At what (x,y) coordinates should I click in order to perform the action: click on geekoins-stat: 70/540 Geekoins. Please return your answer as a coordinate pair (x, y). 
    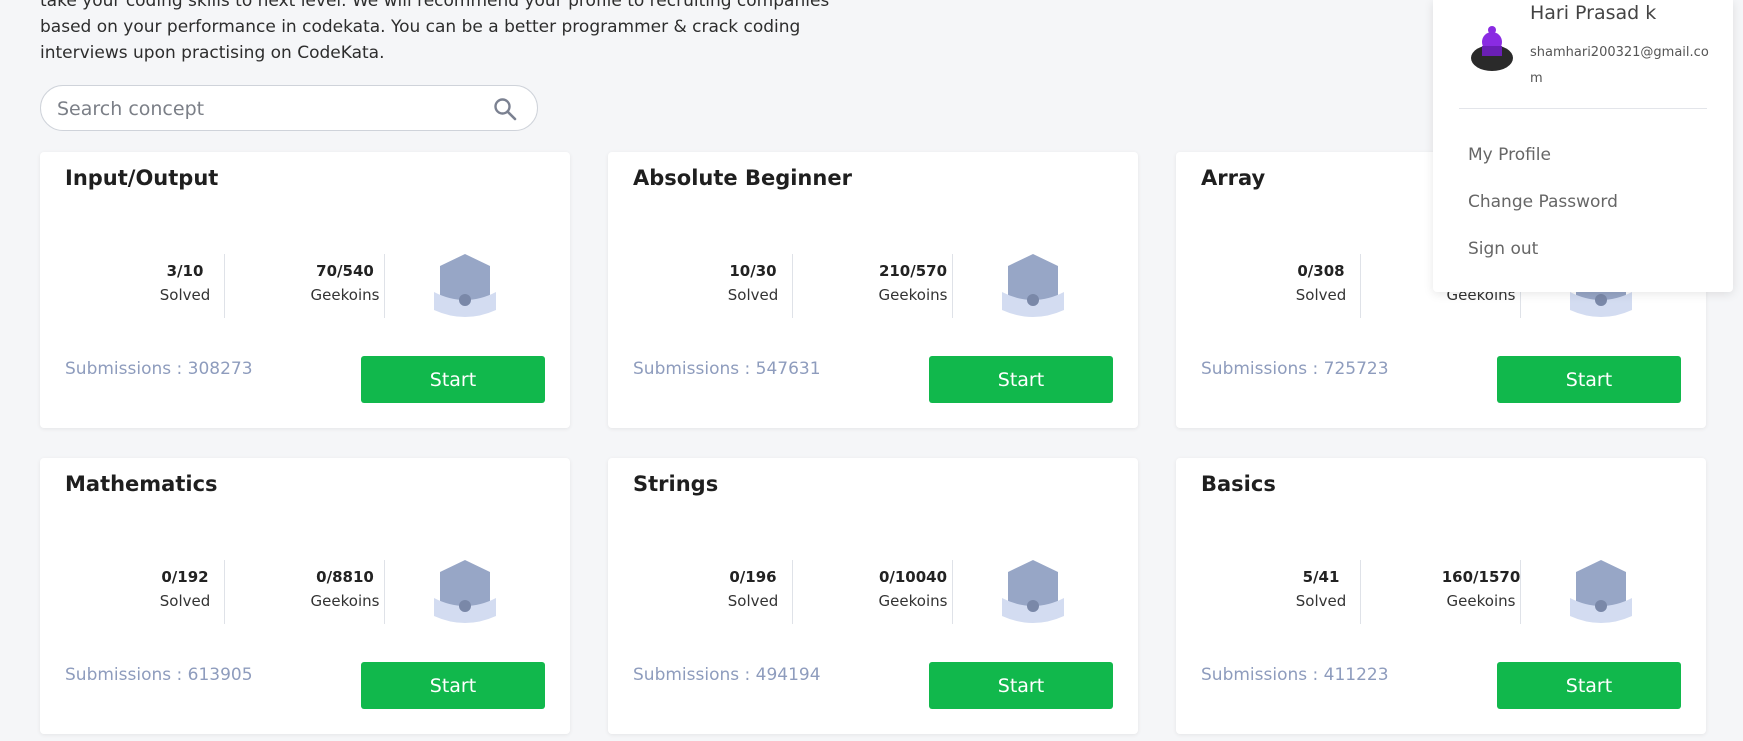
    Looking at the image, I should click on (345, 283).